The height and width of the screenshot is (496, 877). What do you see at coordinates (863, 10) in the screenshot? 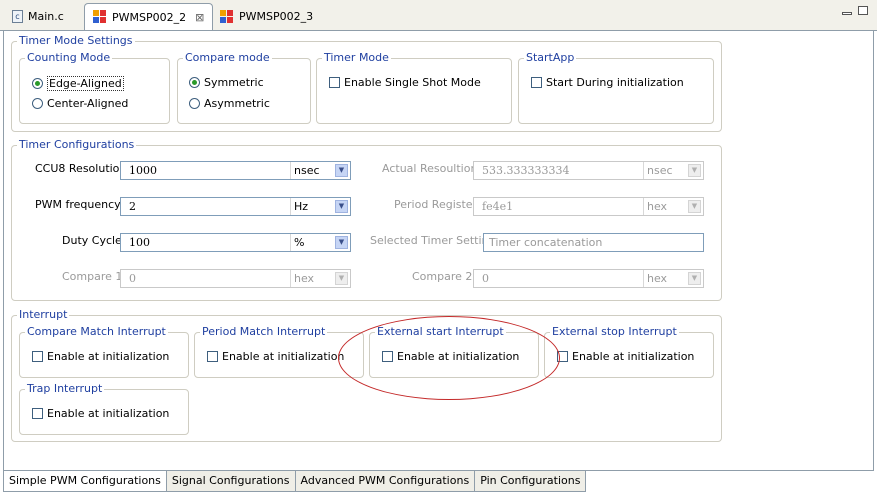
I see `maximize-icon` at bounding box center [863, 10].